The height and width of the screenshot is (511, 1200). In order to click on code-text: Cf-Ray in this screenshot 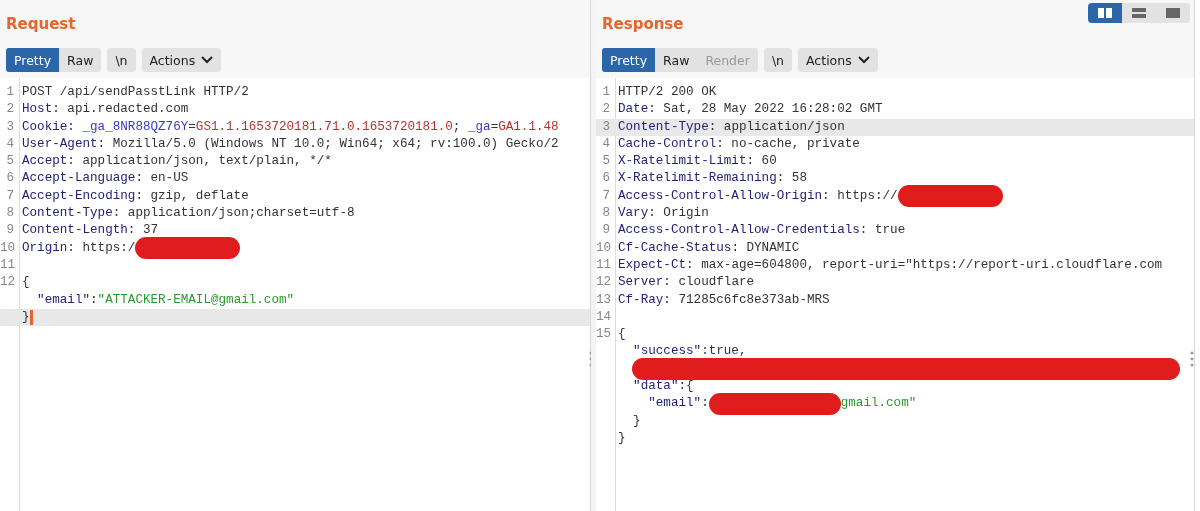, I will do `click(641, 300)`.